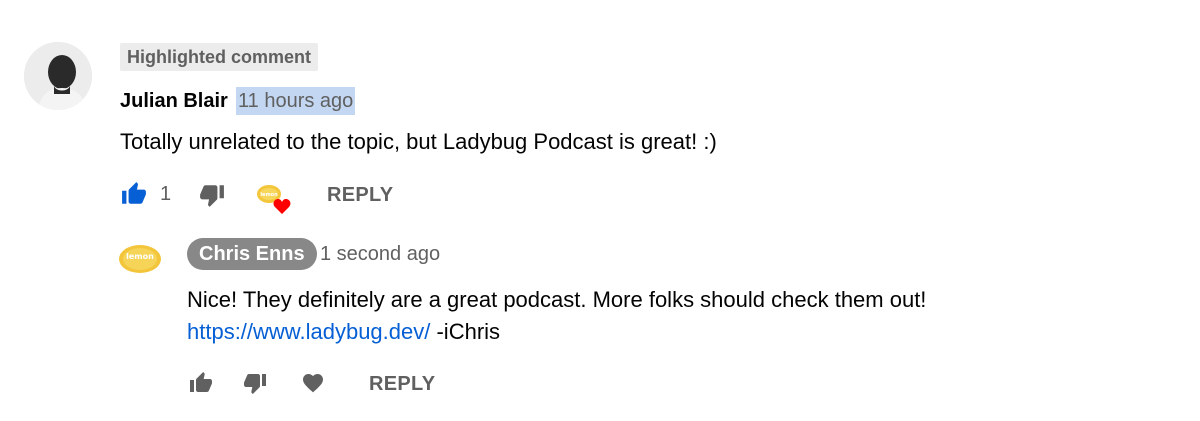  I want to click on heart-icon, so click(313, 383).